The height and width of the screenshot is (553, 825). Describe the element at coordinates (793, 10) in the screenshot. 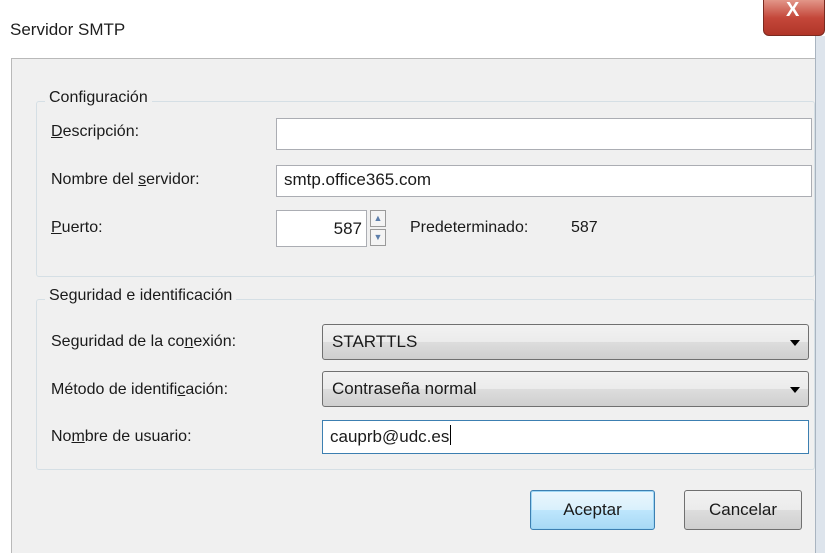

I see `close-icon: X` at that location.